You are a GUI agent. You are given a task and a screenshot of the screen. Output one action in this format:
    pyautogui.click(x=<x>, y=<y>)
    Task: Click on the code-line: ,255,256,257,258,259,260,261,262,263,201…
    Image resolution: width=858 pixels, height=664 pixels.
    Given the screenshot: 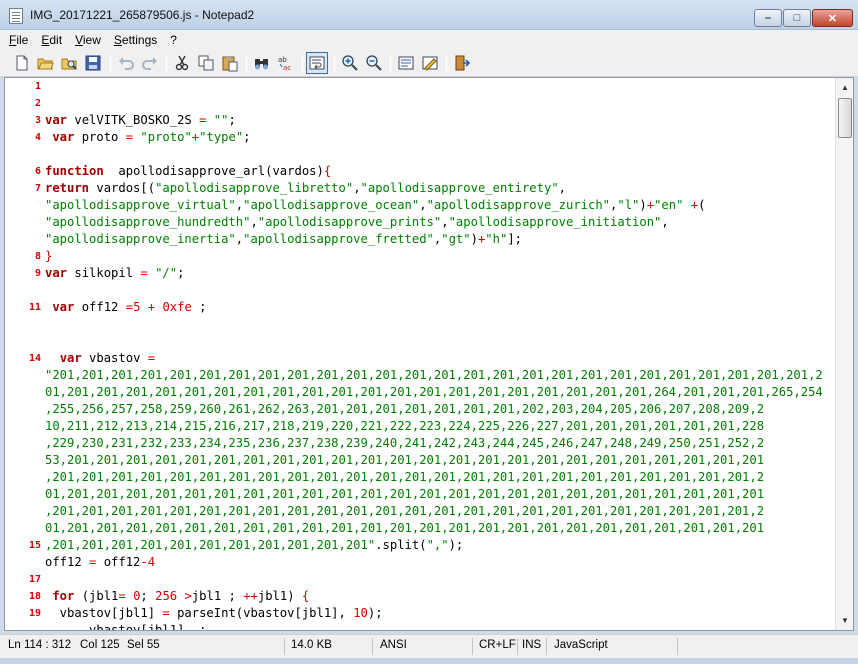 What is the action you would take?
    pyautogui.click(x=404, y=409)
    